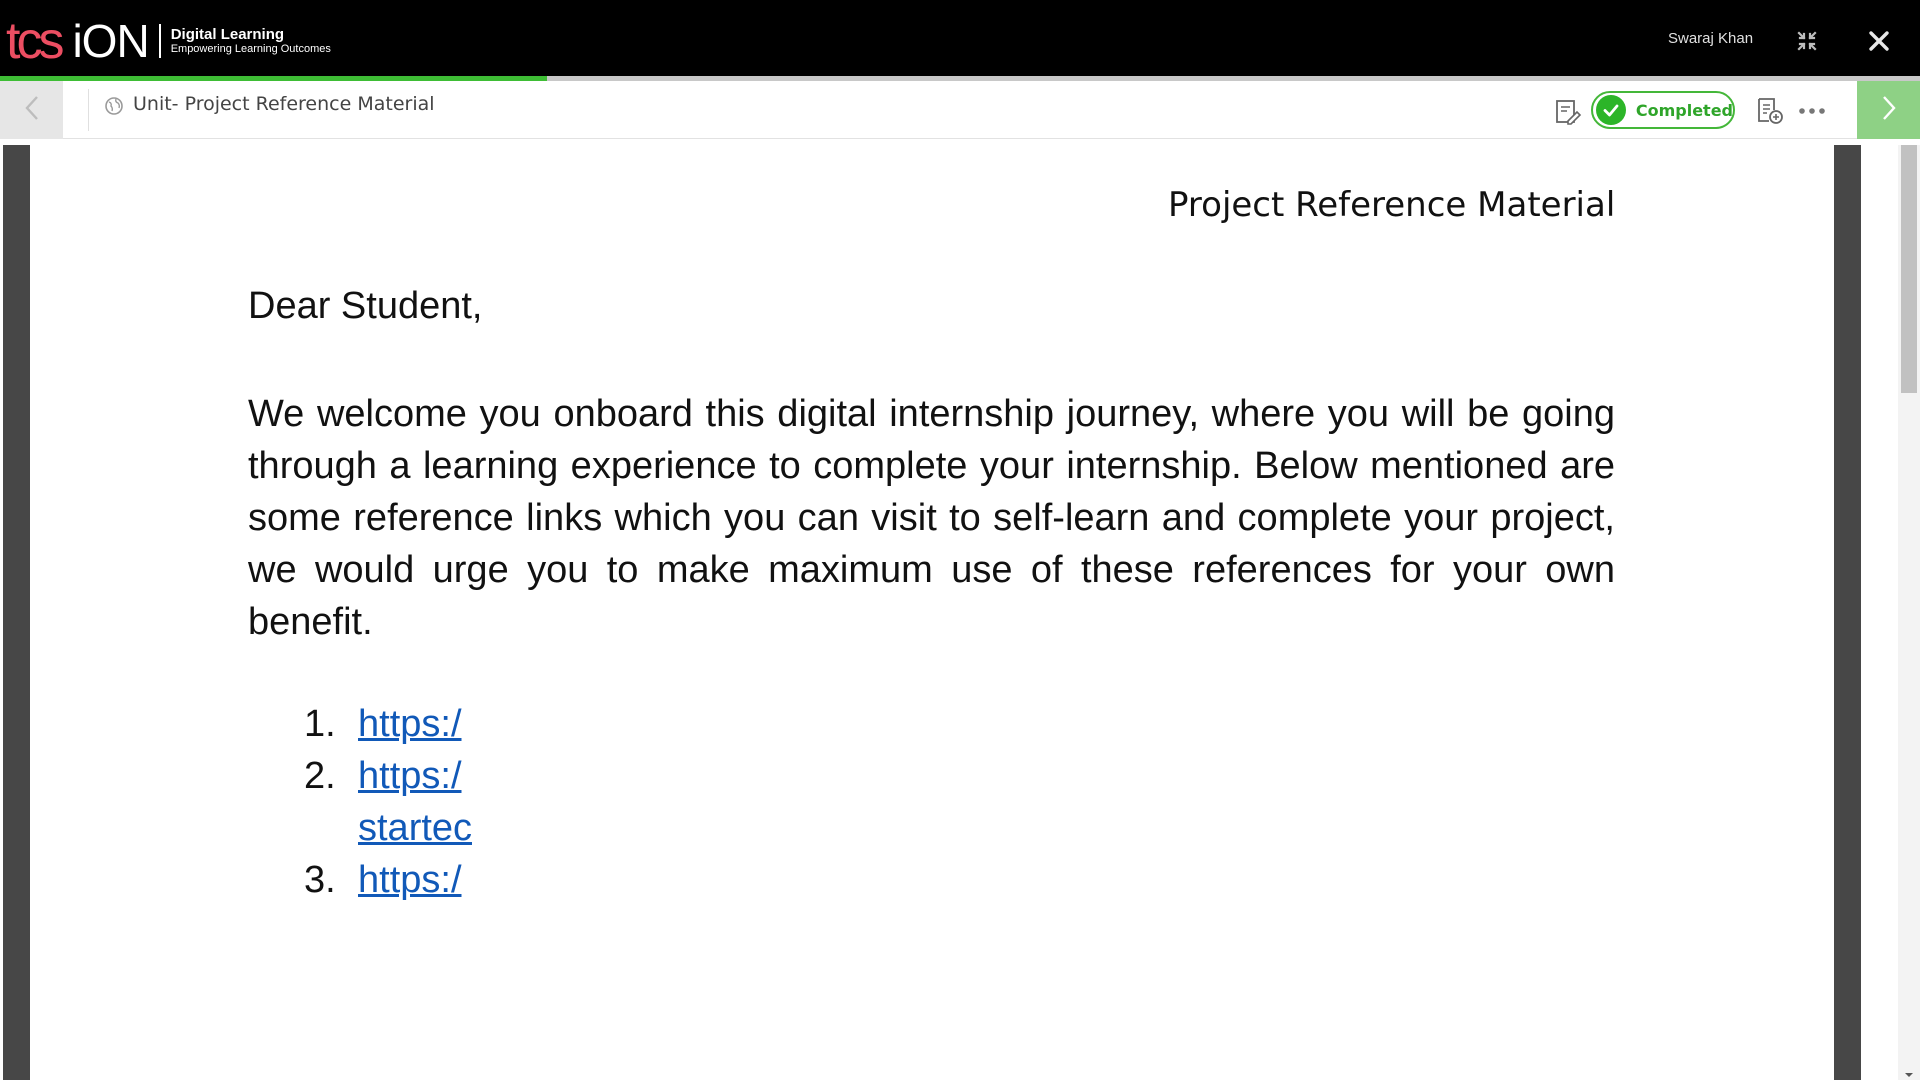 This screenshot has width=1920, height=1085. Describe the element at coordinates (284, 104) in the screenshot. I see `unit-title: Unit- Project Reference Material` at that location.